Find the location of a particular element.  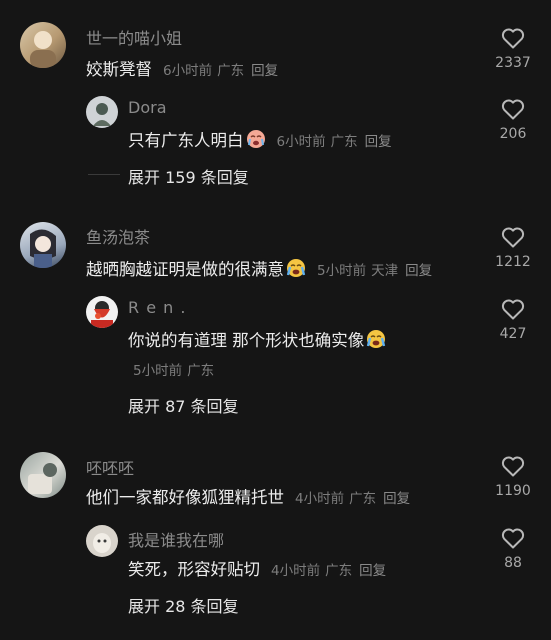

like-count: 88 is located at coordinates (513, 563).